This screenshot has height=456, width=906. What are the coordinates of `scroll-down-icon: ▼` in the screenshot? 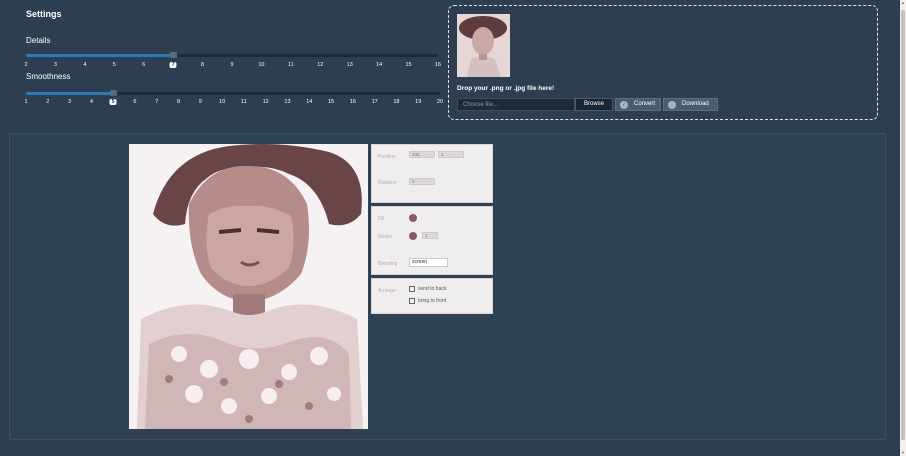 It's located at (903, 453).